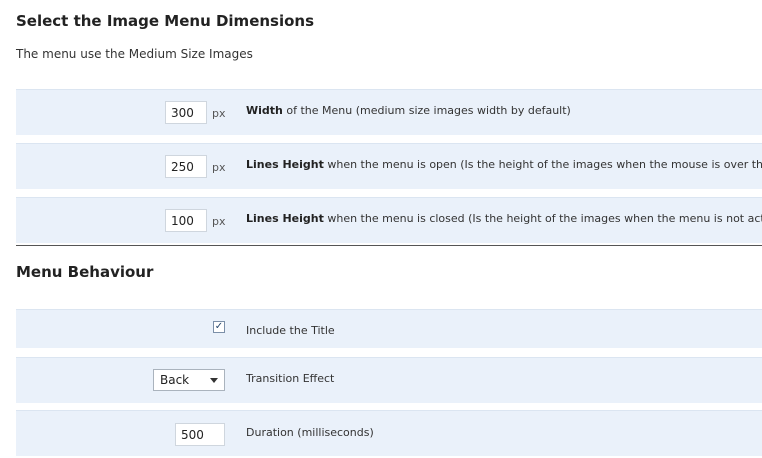  What do you see at coordinates (85, 272) in the screenshot?
I see `section-title-behaviour: Menu Behaviour` at bounding box center [85, 272].